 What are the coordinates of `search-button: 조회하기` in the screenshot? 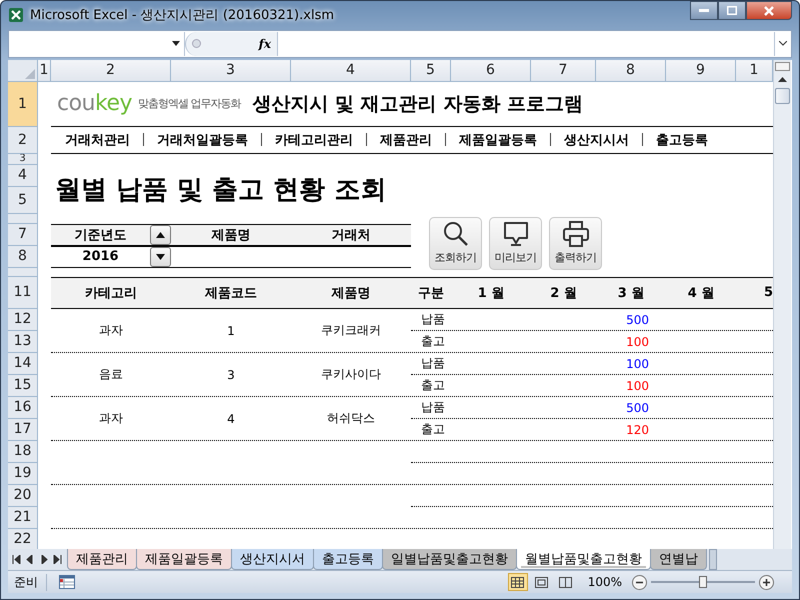 It's located at (455, 243).